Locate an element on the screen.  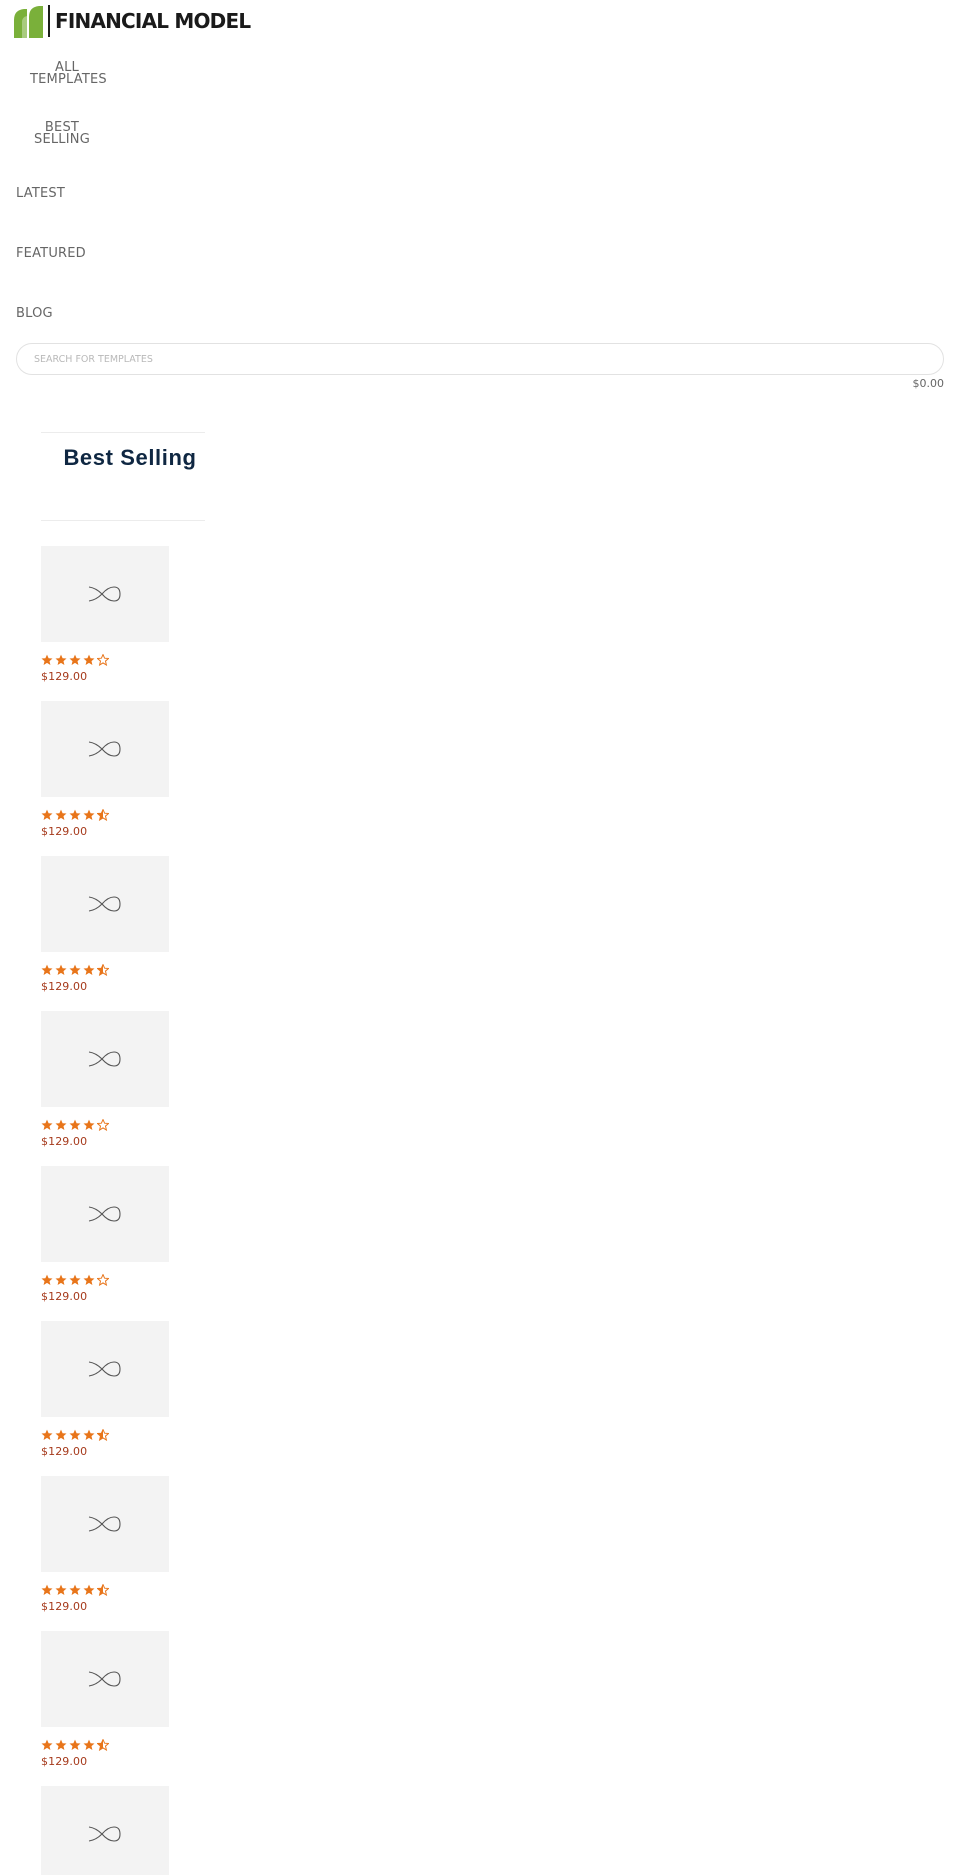
nav-blog: BLOG is located at coordinates (34, 313).